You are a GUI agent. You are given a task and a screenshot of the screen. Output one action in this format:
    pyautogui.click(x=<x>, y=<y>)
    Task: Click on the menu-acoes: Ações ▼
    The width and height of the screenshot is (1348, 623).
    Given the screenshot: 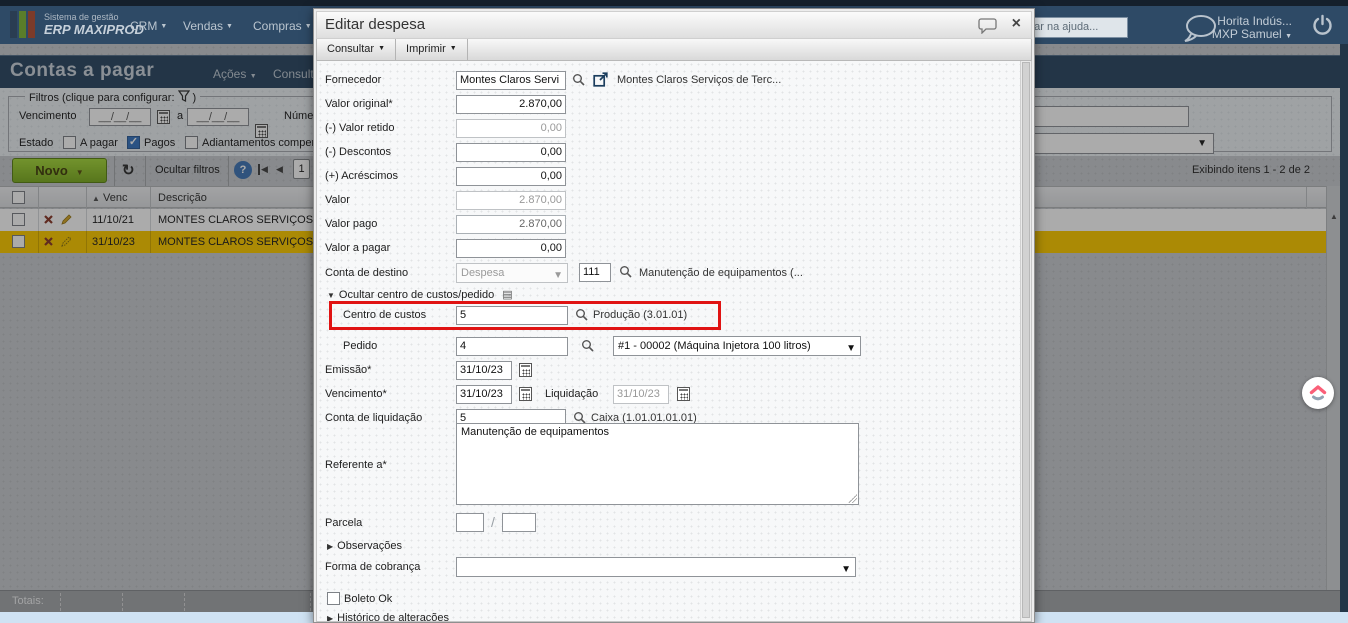 What is the action you would take?
    pyautogui.click(x=235, y=74)
    